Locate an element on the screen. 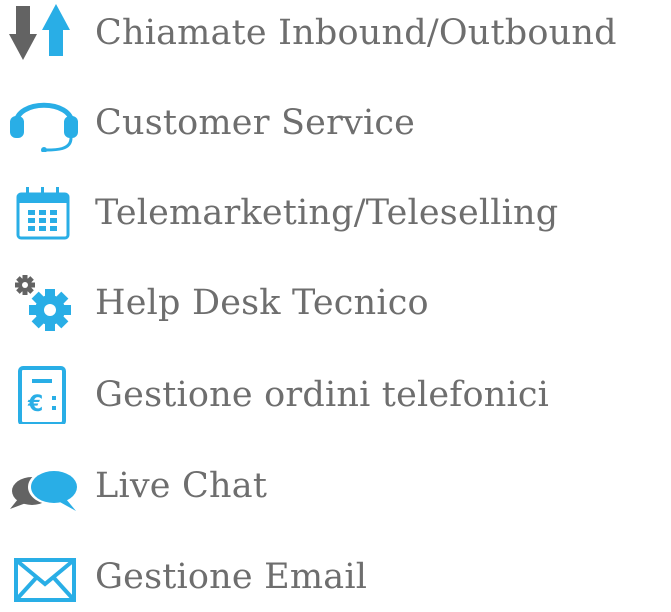  service-item-telemarketing: Telemarketing/Teleselling is located at coordinates (335, 213).